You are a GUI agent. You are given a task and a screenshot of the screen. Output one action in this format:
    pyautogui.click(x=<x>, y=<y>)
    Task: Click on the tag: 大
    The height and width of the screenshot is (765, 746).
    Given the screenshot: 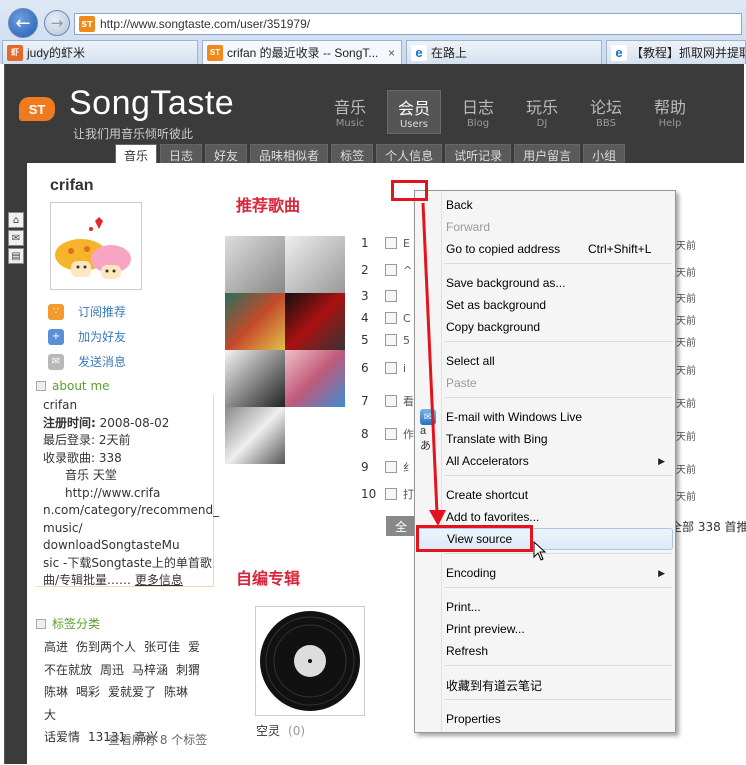 What is the action you would take?
    pyautogui.click(x=50, y=715)
    